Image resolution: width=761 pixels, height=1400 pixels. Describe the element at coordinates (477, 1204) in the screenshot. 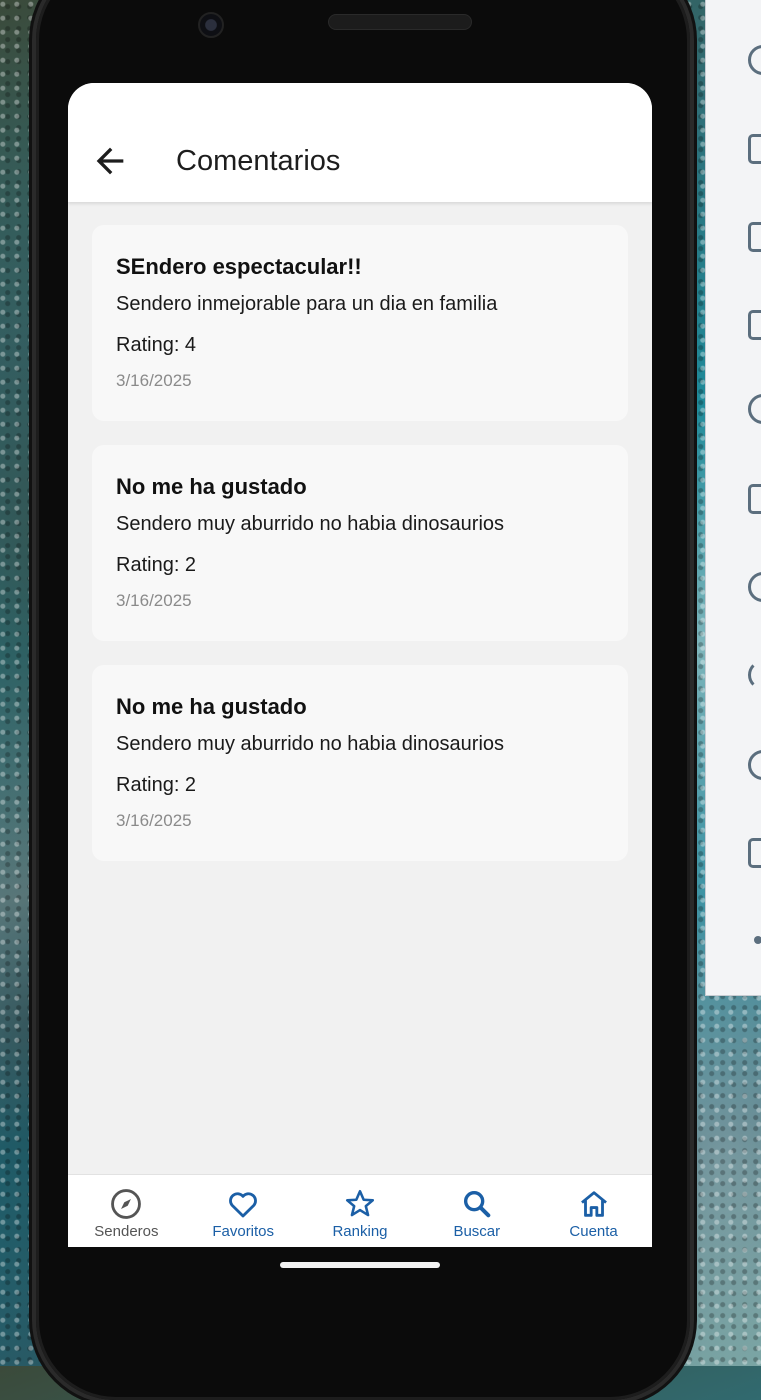

I see `search-icon` at that location.